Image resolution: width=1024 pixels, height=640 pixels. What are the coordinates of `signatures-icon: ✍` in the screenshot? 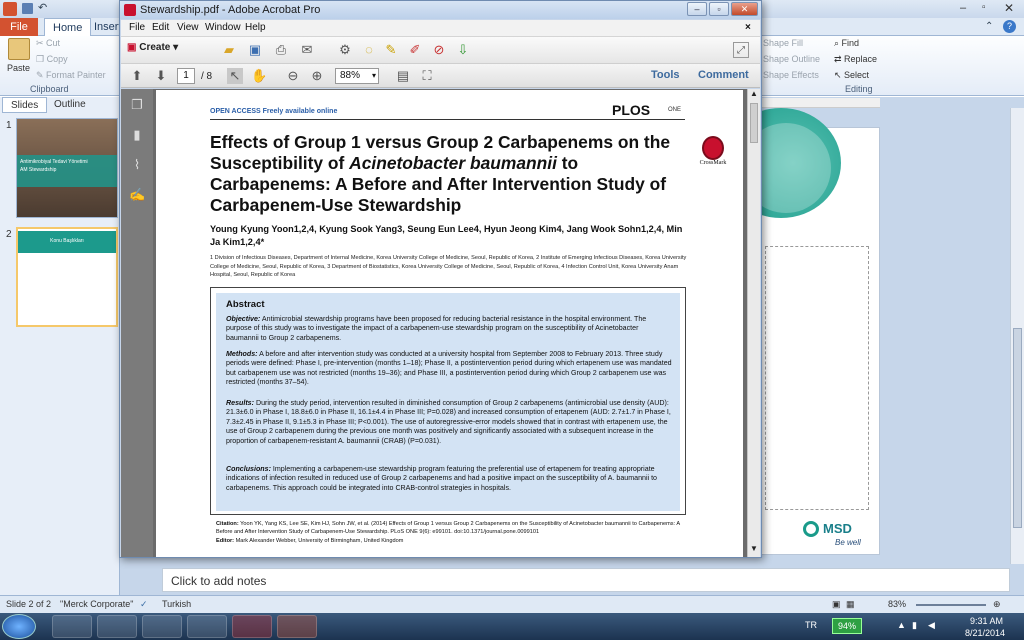 It's located at (137, 195).